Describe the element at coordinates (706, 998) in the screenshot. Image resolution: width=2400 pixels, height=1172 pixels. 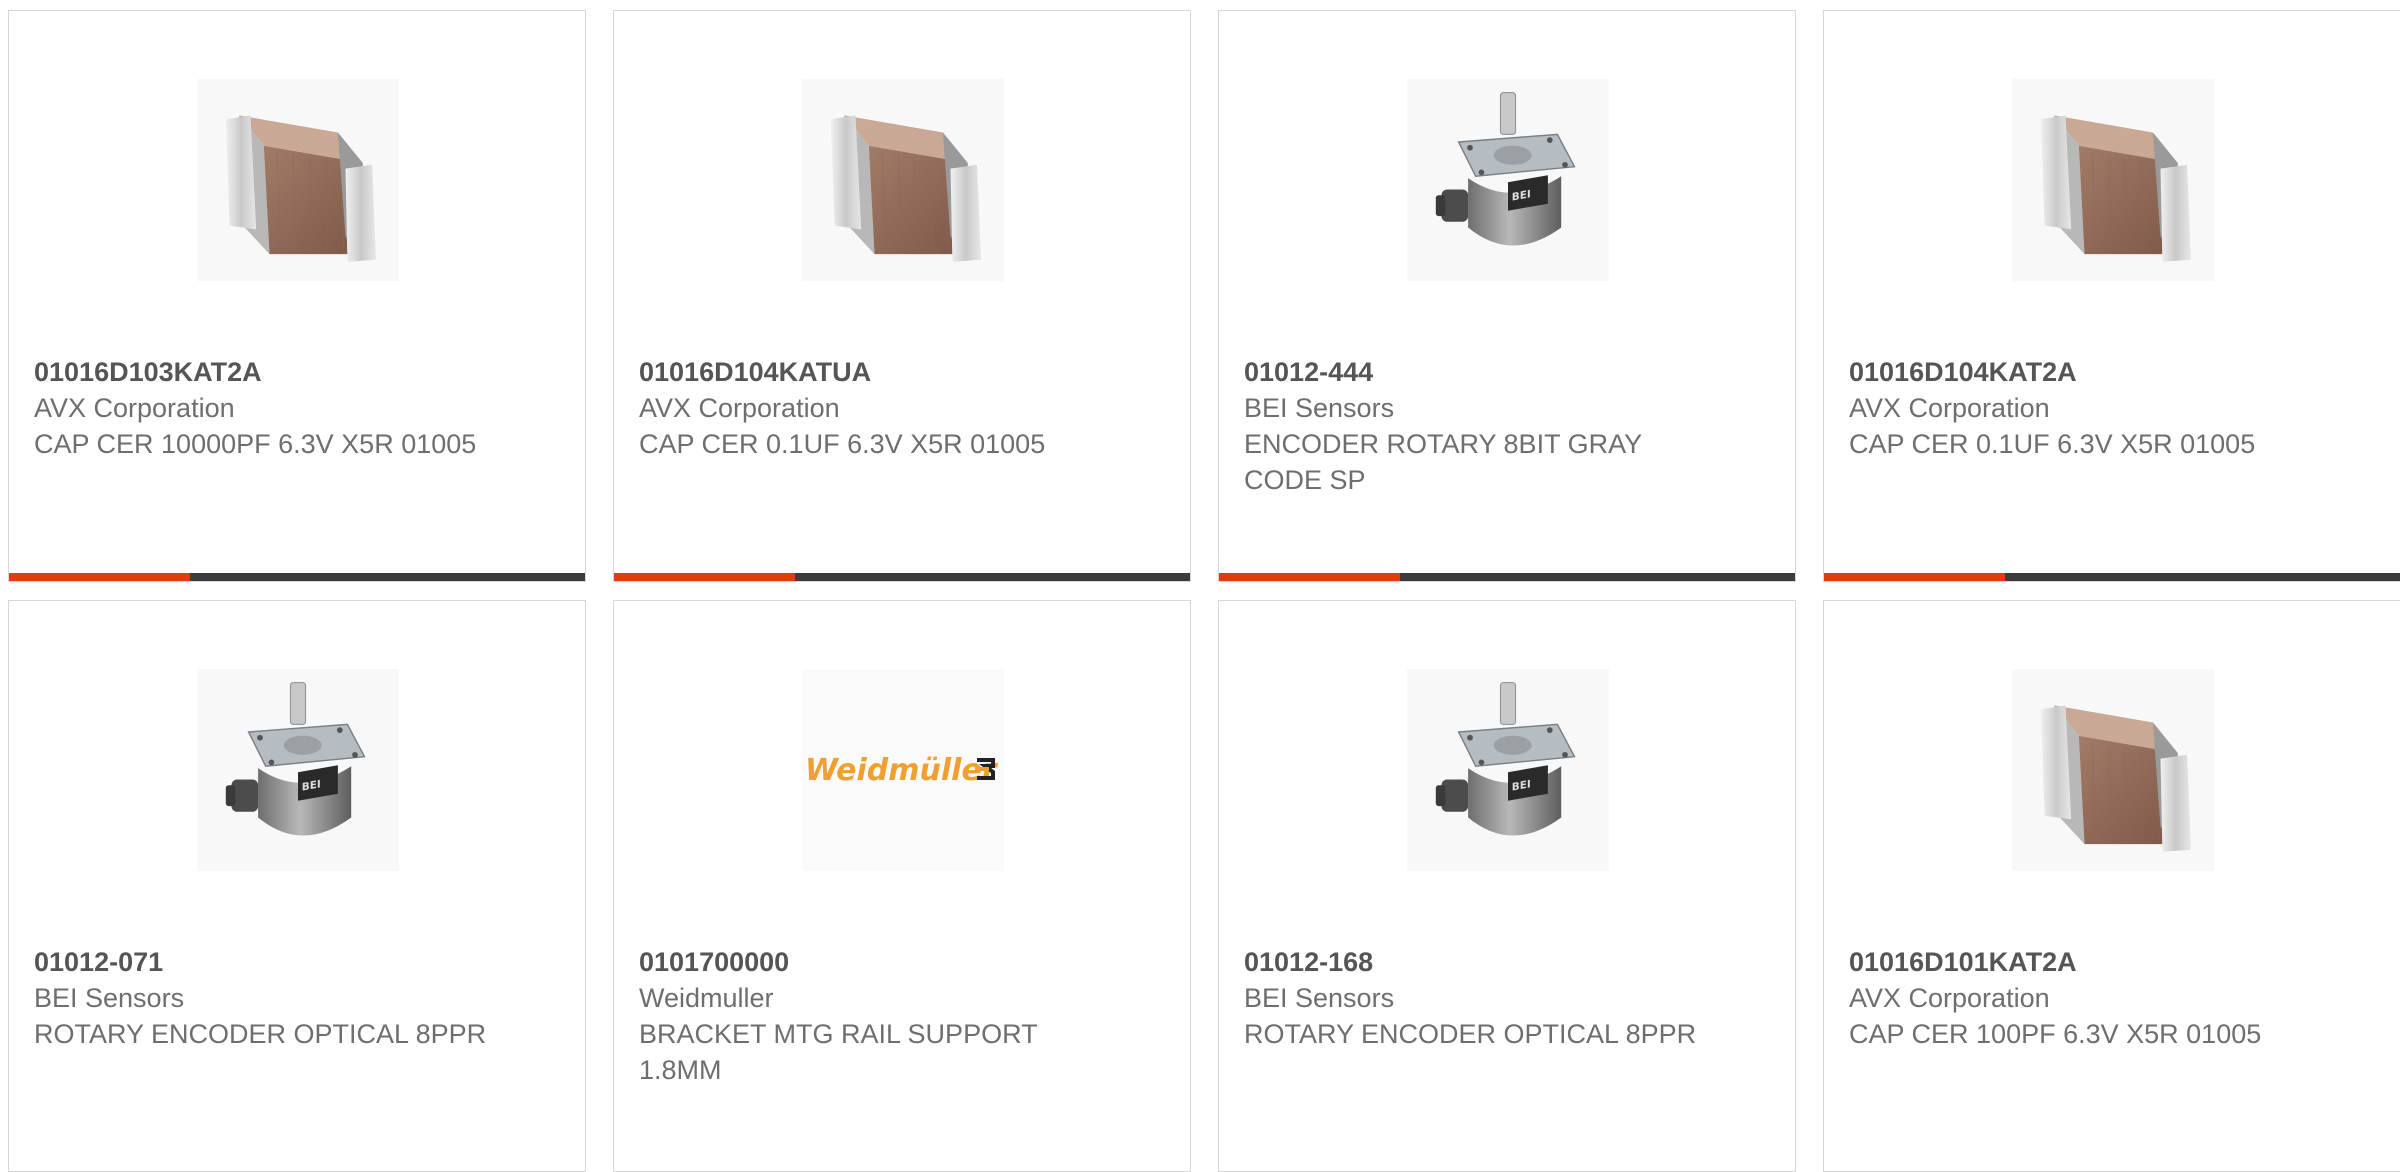
I see `manufacturer: Weidmuller` at that location.